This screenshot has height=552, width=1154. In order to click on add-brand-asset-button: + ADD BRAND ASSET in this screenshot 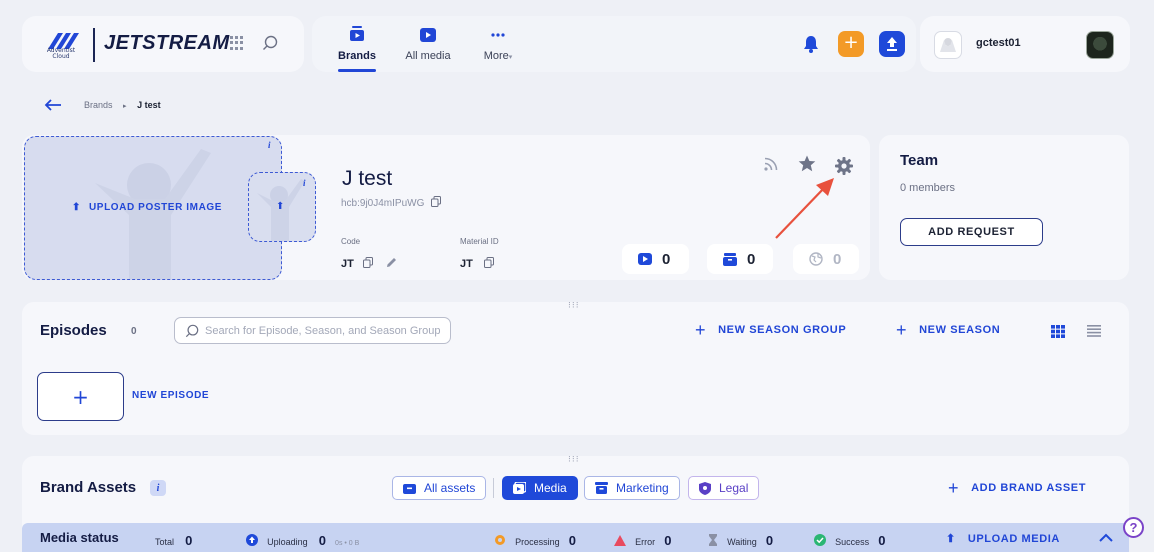, I will do `click(1017, 488)`.